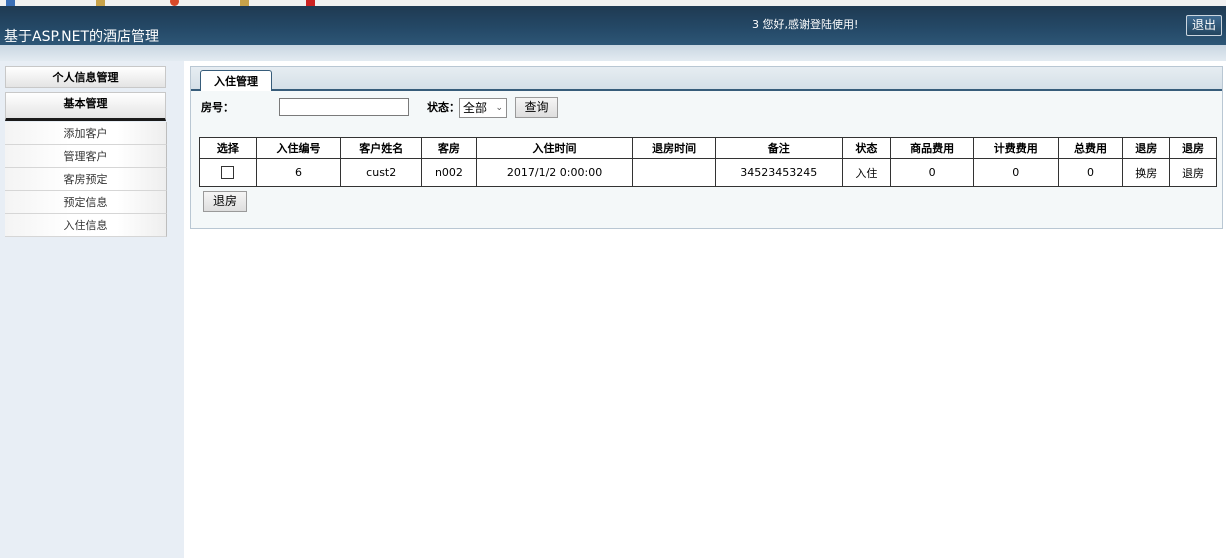  Describe the element at coordinates (1204, 25) in the screenshot. I see `logout-button: 退出` at that location.